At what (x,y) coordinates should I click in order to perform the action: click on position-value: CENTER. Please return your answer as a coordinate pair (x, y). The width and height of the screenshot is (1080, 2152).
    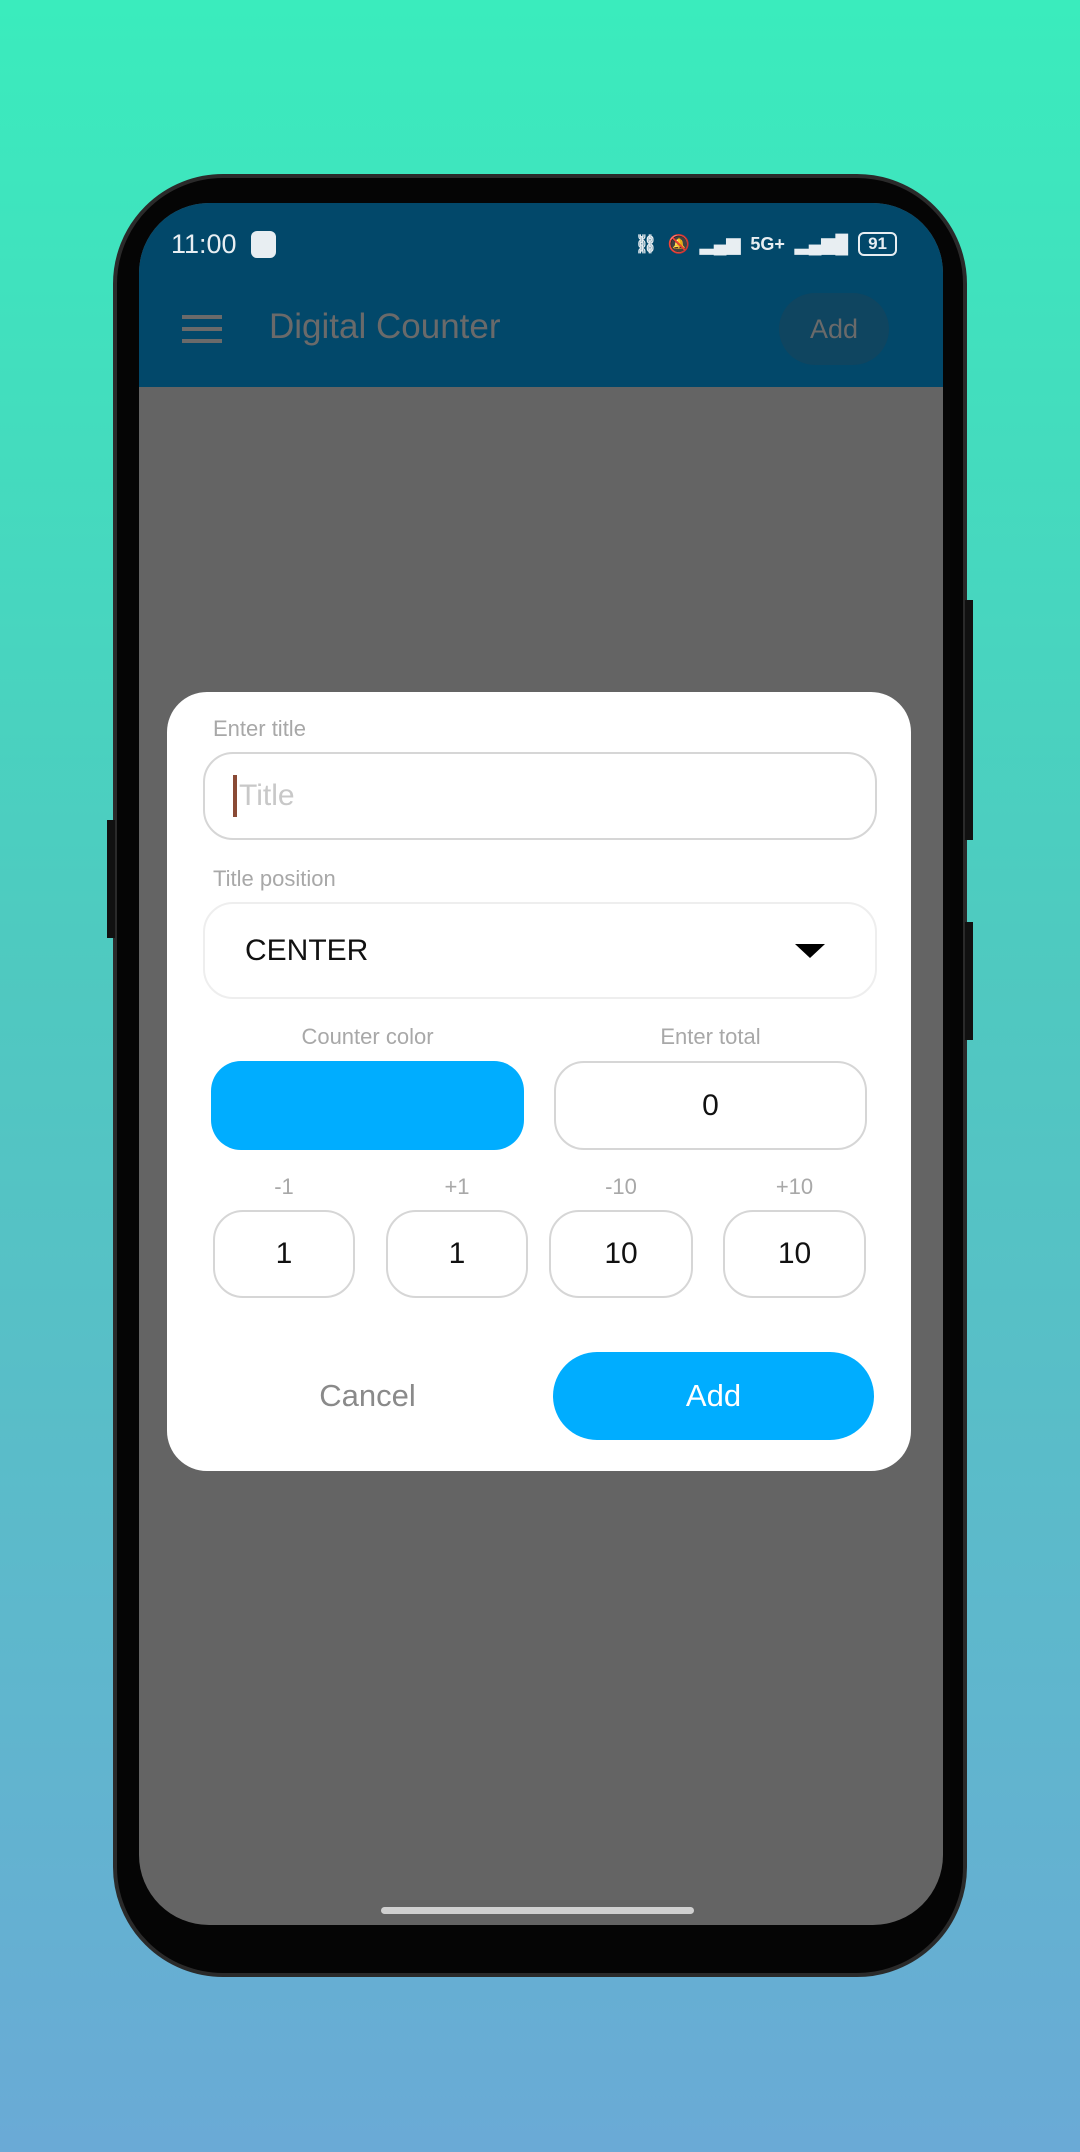
    Looking at the image, I should click on (307, 950).